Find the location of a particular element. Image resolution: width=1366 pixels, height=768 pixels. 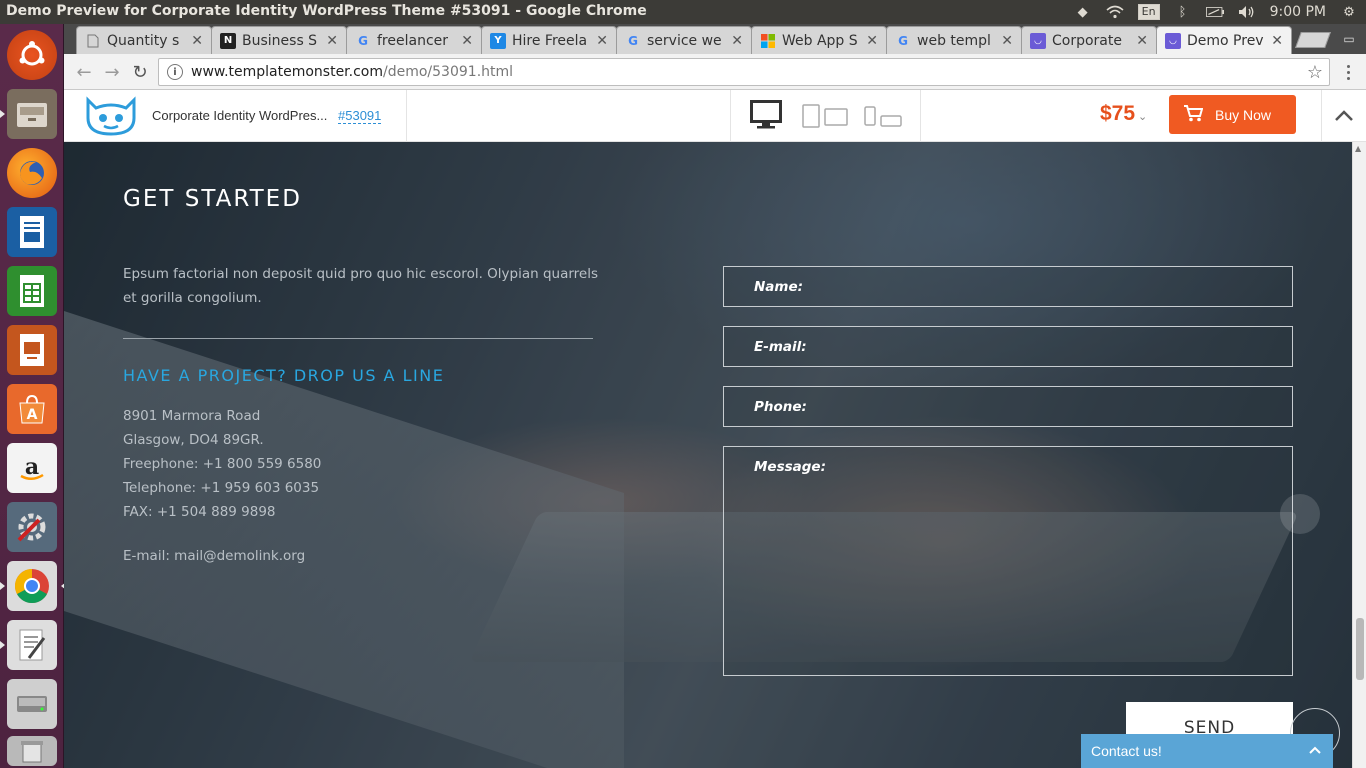

tab-service-web: G service we ✕ is located at coordinates (684, 40).